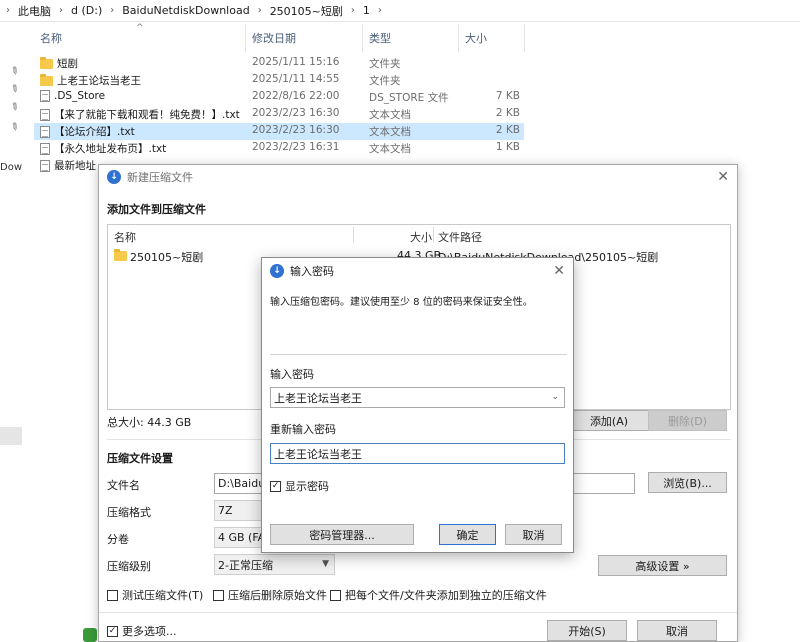 The image size is (800, 642). I want to click on format-label: 压缩格式, so click(129, 512).